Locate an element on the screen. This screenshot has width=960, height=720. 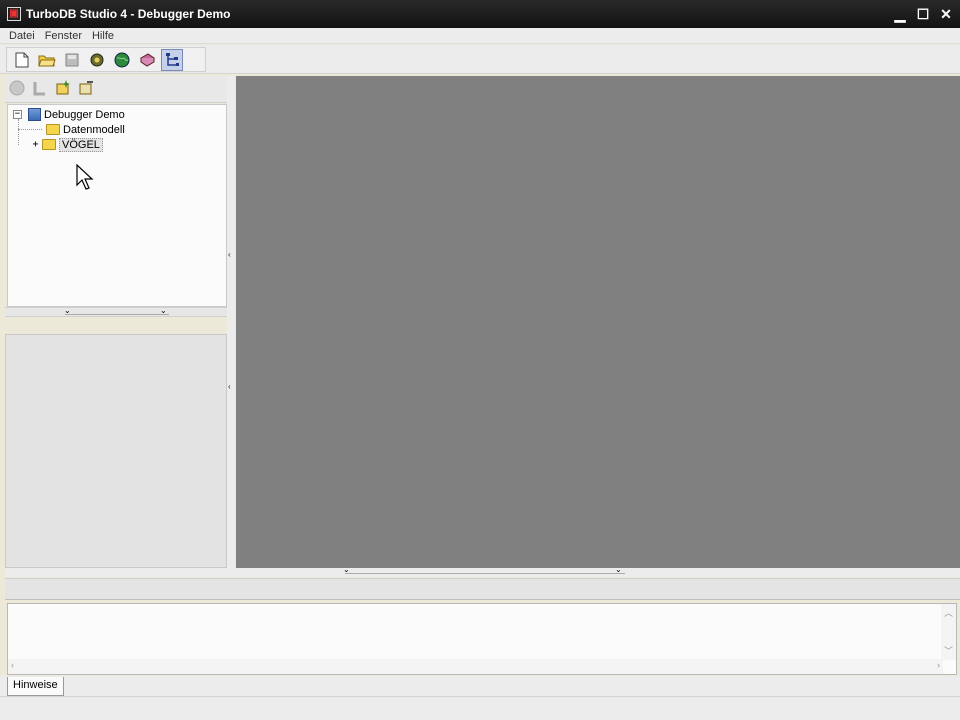
disabled-run-icon is located at coordinates (17, 87).